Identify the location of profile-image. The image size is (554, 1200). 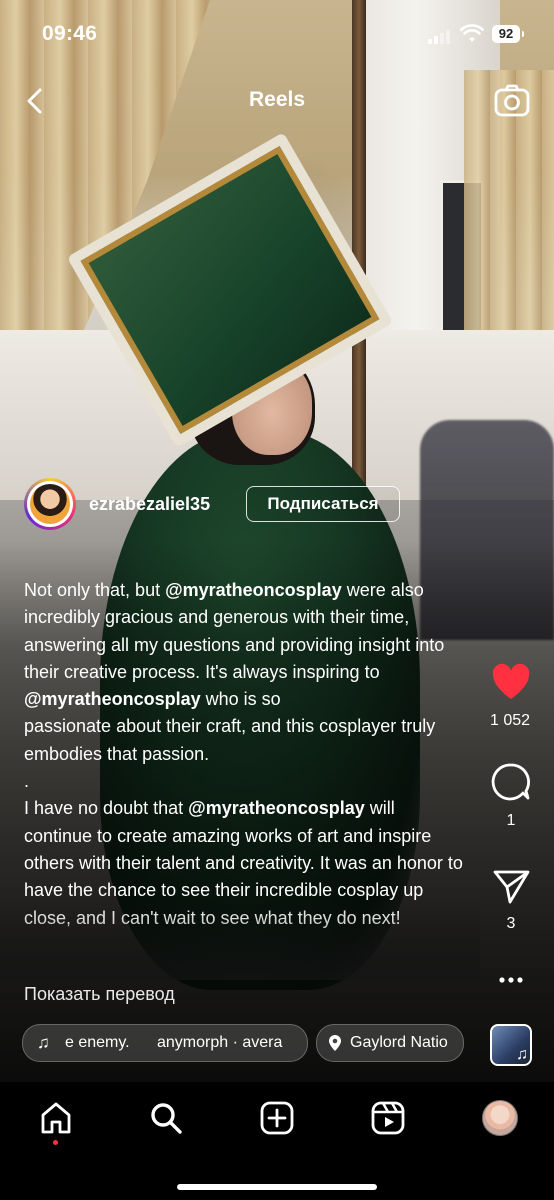
(500, 1118).